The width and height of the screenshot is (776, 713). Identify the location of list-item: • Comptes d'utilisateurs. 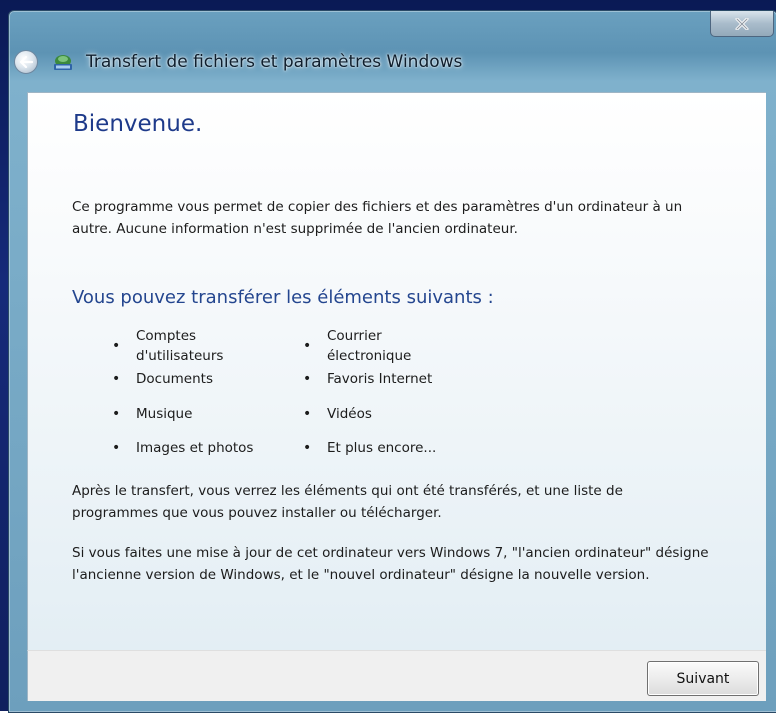
(168, 346).